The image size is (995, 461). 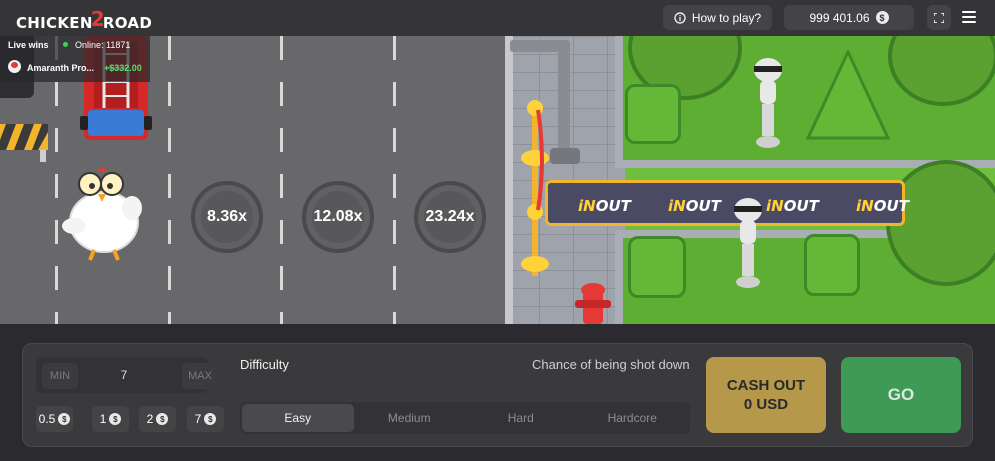 What do you see at coordinates (298, 418) in the screenshot?
I see `difficulty-easy: Easy` at bounding box center [298, 418].